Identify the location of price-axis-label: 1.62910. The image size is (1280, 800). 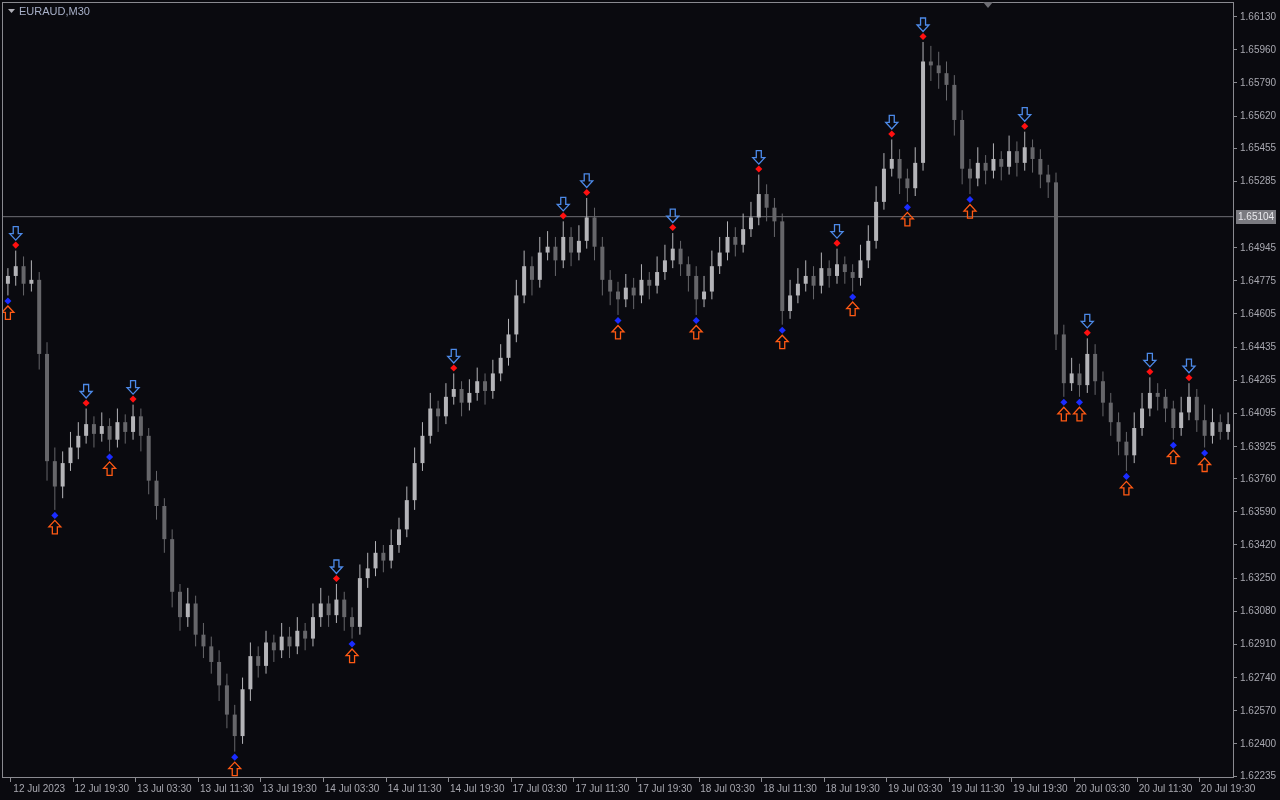
(1258, 644).